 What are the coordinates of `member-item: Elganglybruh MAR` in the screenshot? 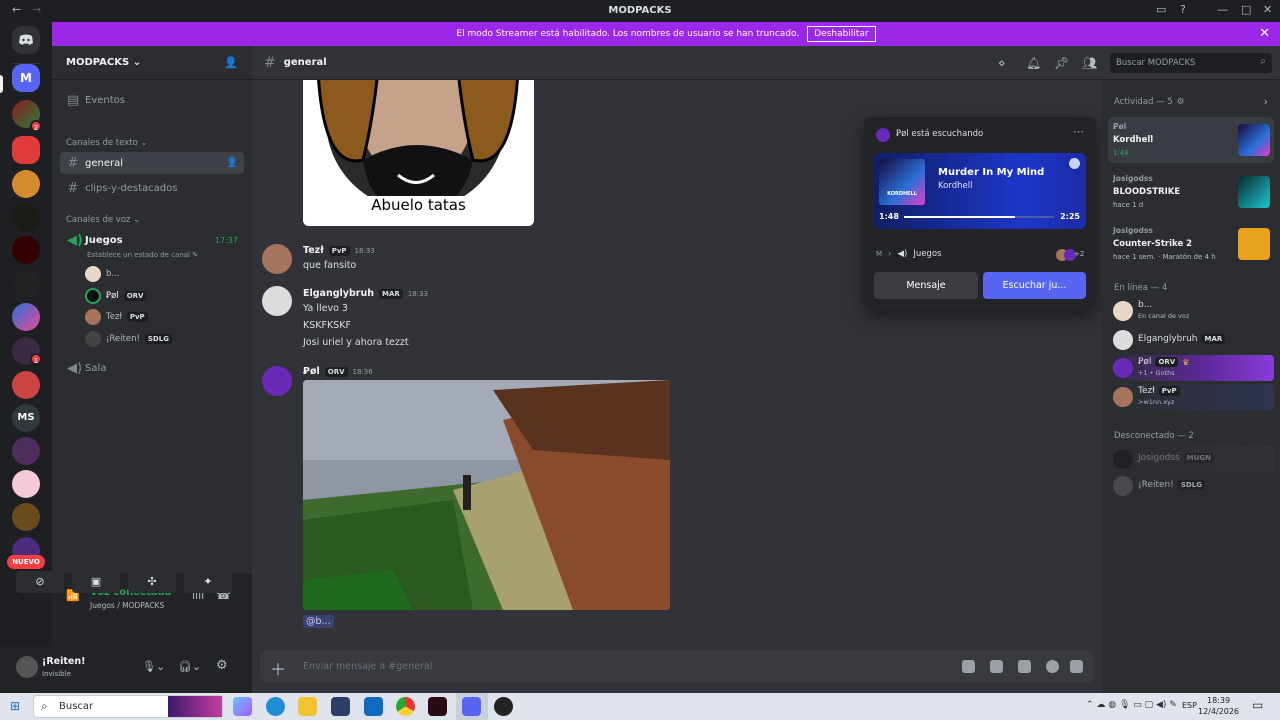 It's located at (1191, 340).